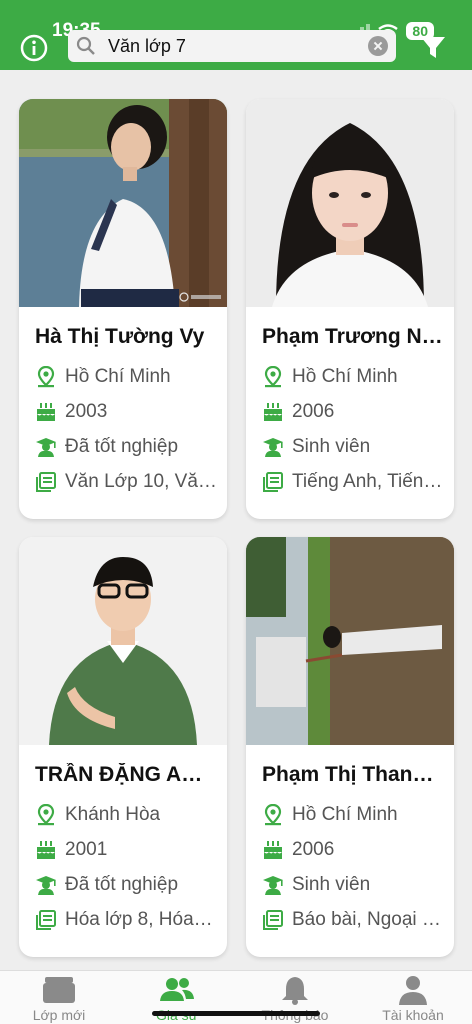  Describe the element at coordinates (378, 46) in the screenshot. I see `clear-search-icon` at that location.